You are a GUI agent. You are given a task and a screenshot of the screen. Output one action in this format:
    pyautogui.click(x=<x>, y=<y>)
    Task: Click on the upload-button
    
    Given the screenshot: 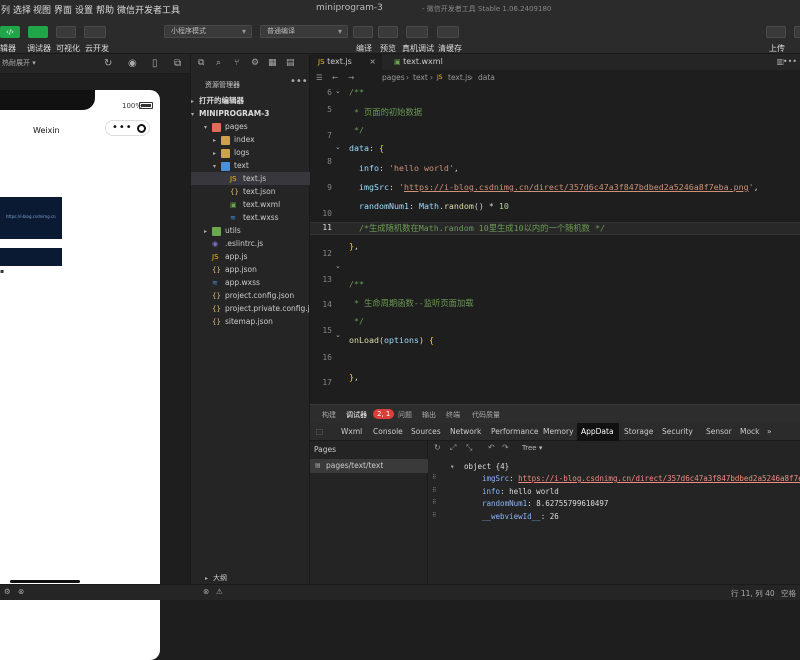 What is the action you would take?
    pyautogui.click(x=776, y=32)
    